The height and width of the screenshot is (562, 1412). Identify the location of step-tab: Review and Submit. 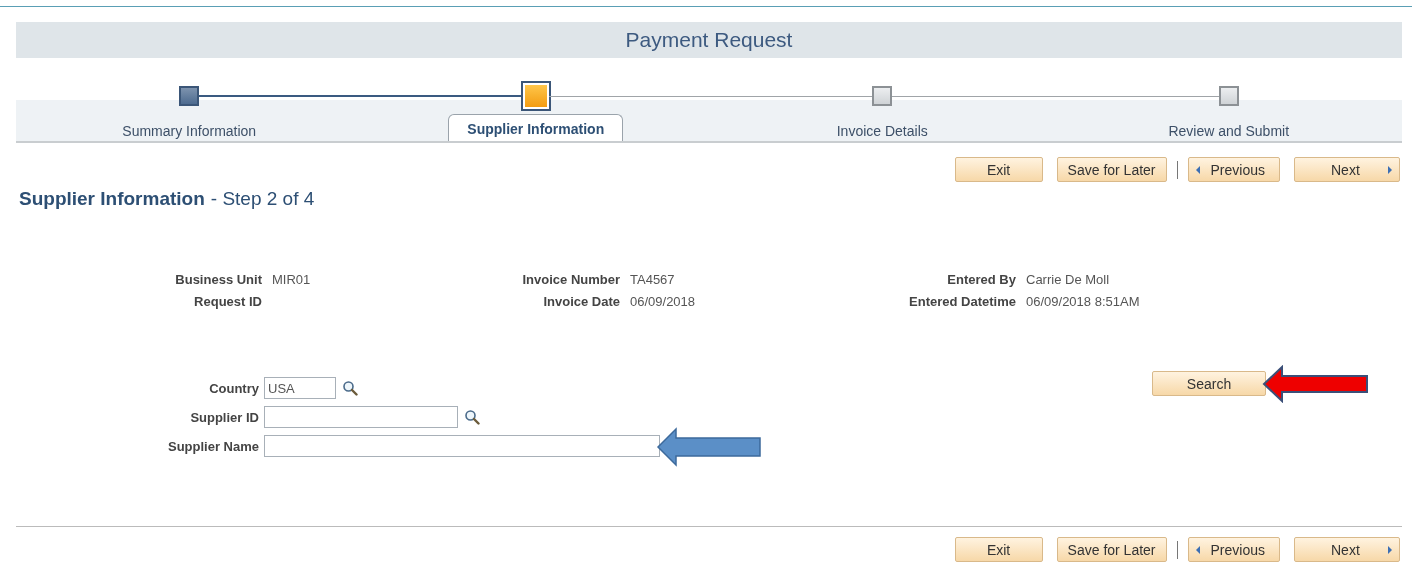
(1229, 129).